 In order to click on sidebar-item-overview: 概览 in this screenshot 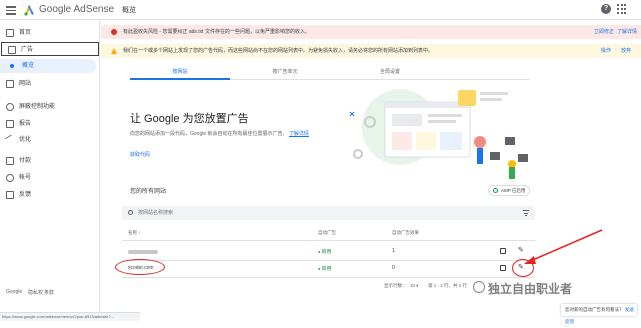, I will do `click(48, 66)`.